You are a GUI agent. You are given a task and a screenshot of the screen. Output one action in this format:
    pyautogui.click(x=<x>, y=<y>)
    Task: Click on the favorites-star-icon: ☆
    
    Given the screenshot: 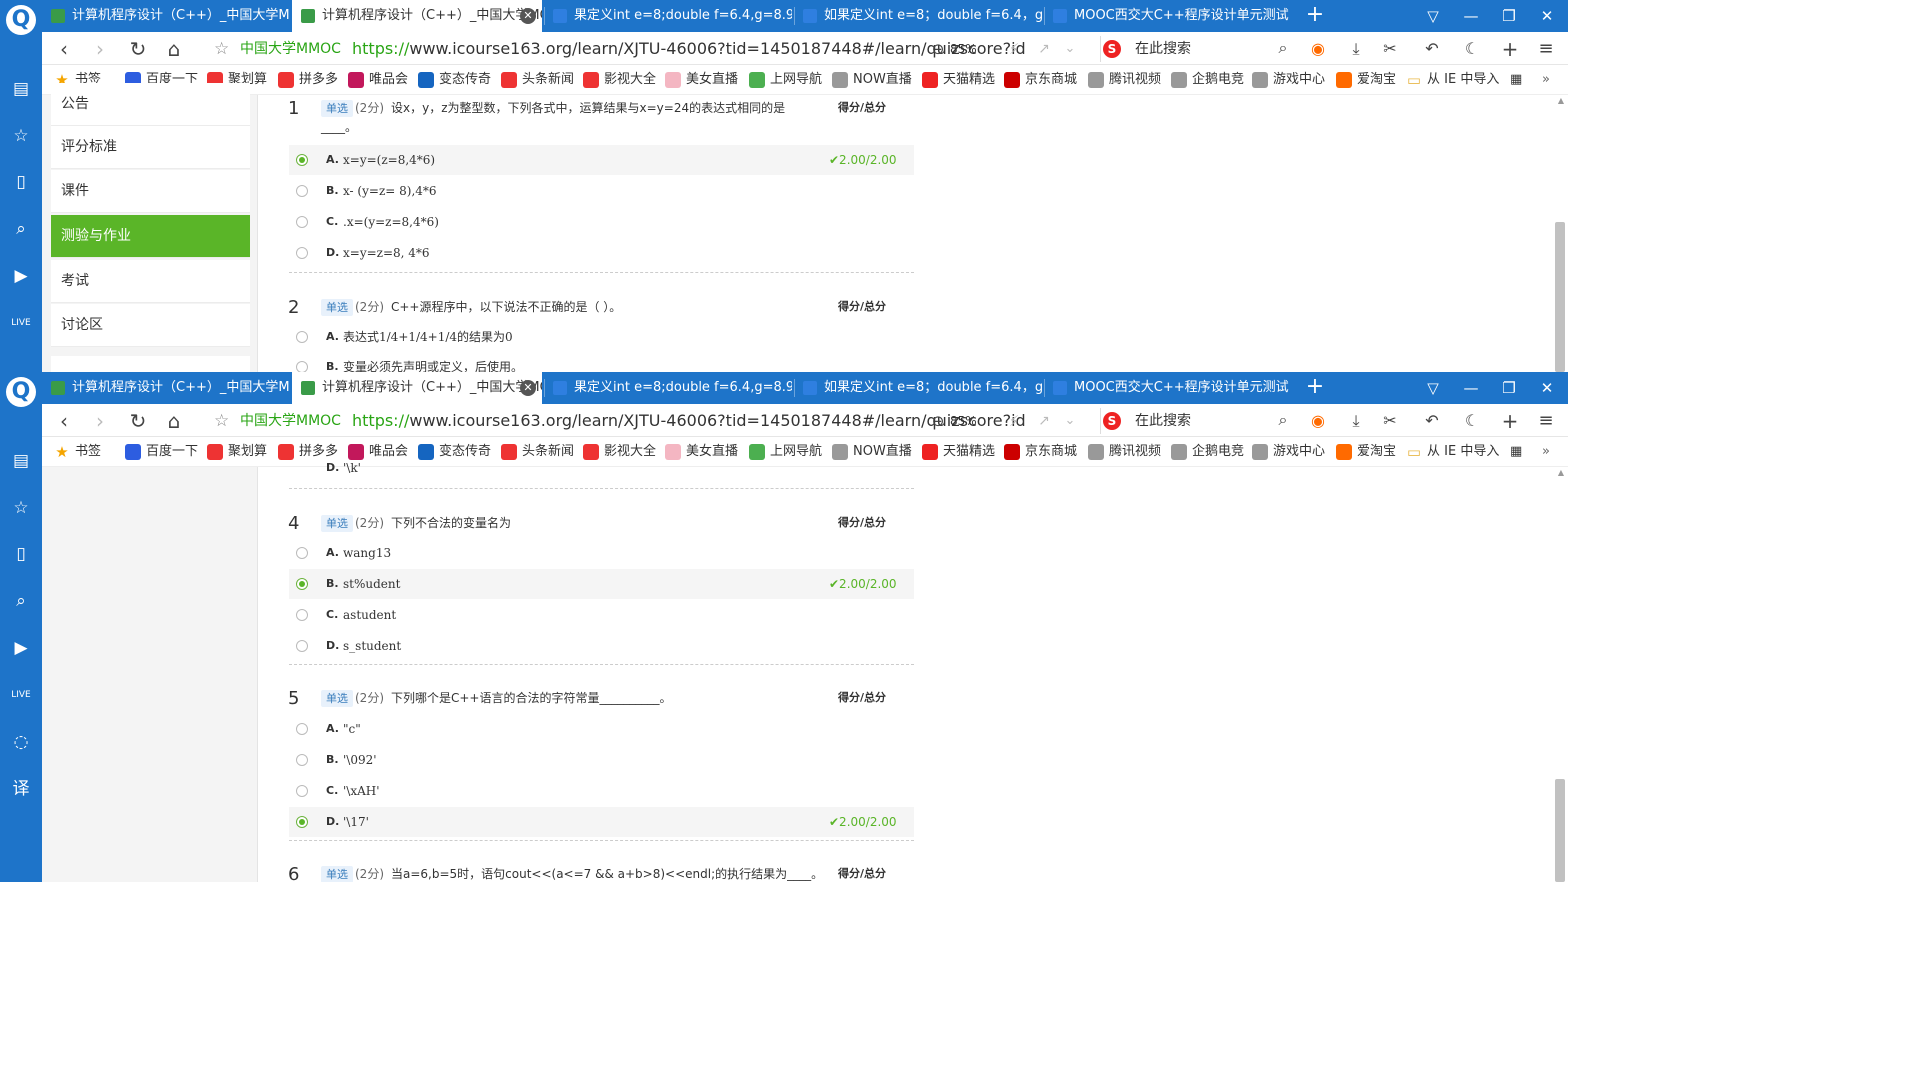 What is the action you would take?
    pyautogui.click(x=21, y=136)
    